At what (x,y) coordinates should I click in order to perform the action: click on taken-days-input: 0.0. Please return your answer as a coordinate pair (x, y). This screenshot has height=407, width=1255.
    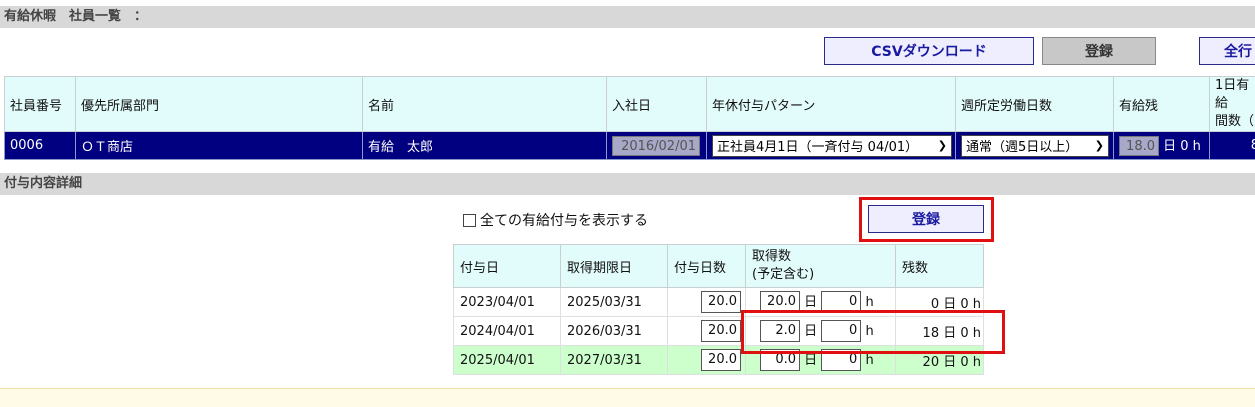
    Looking at the image, I should click on (780, 360).